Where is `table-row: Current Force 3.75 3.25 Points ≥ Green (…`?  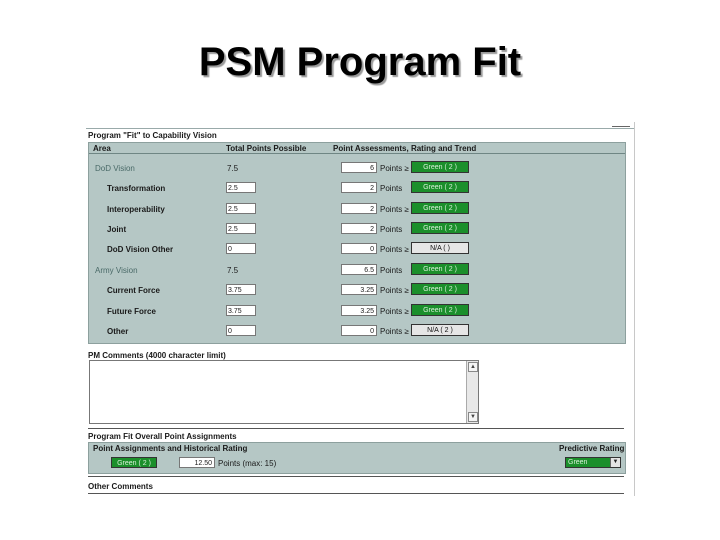 table-row: Current Force 3.75 3.25 Points ≥ Green (… is located at coordinates (357, 290).